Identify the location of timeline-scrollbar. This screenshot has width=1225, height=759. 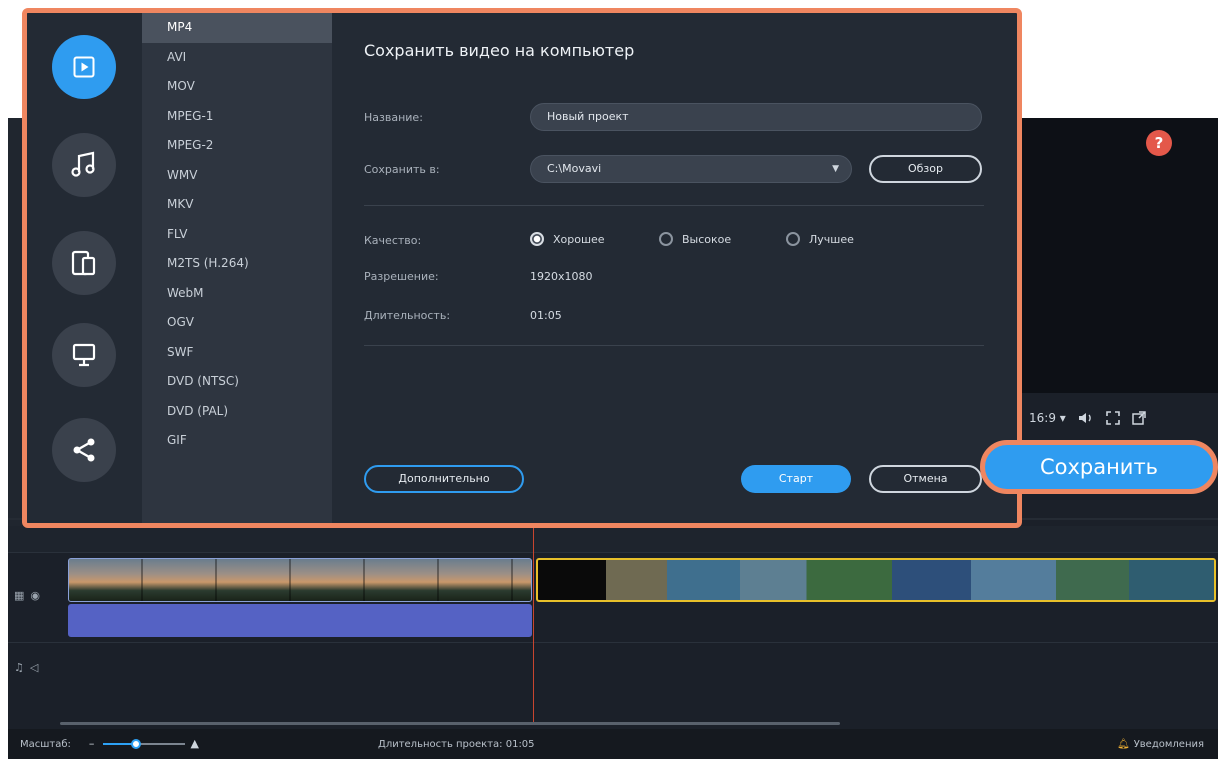
(450, 723).